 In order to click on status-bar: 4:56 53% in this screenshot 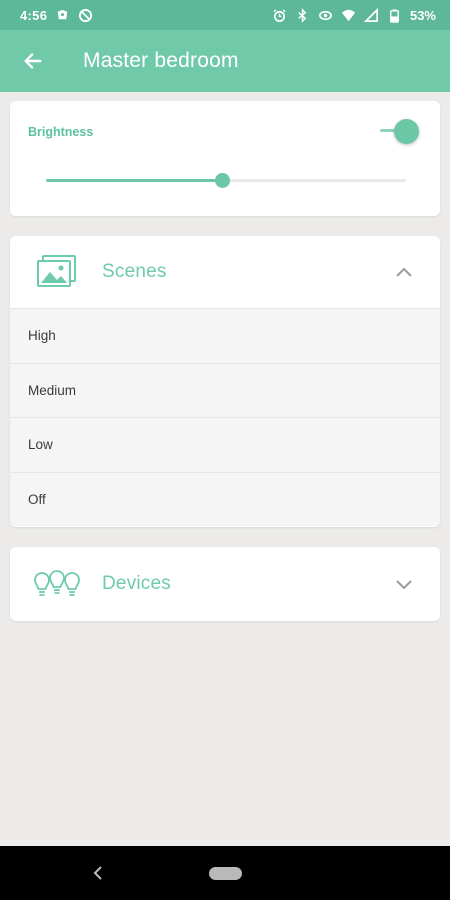, I will do `click(225, 15)`.